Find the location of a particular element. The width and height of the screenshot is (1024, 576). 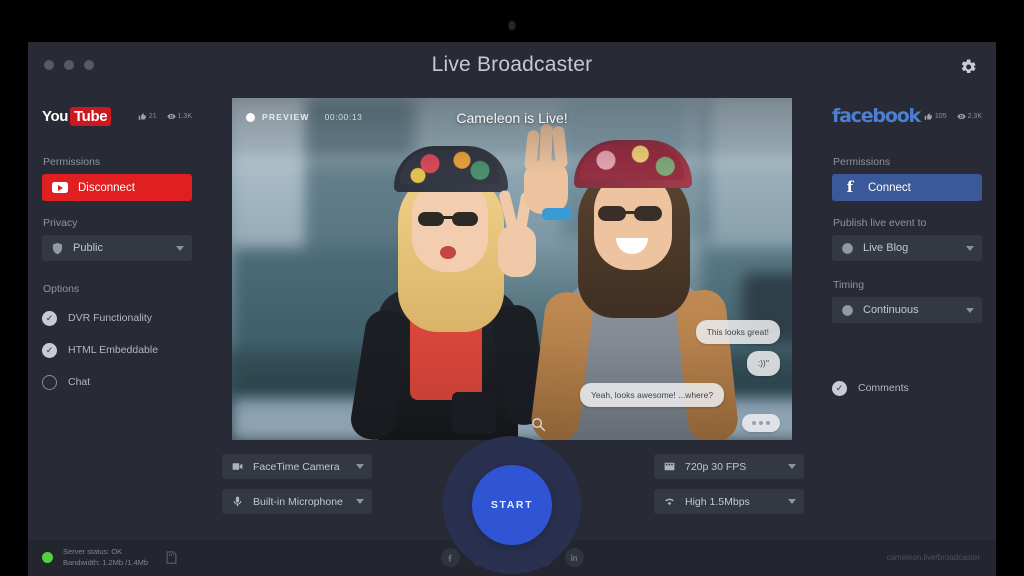

checkbox-html is located at coordinates (49, 350).